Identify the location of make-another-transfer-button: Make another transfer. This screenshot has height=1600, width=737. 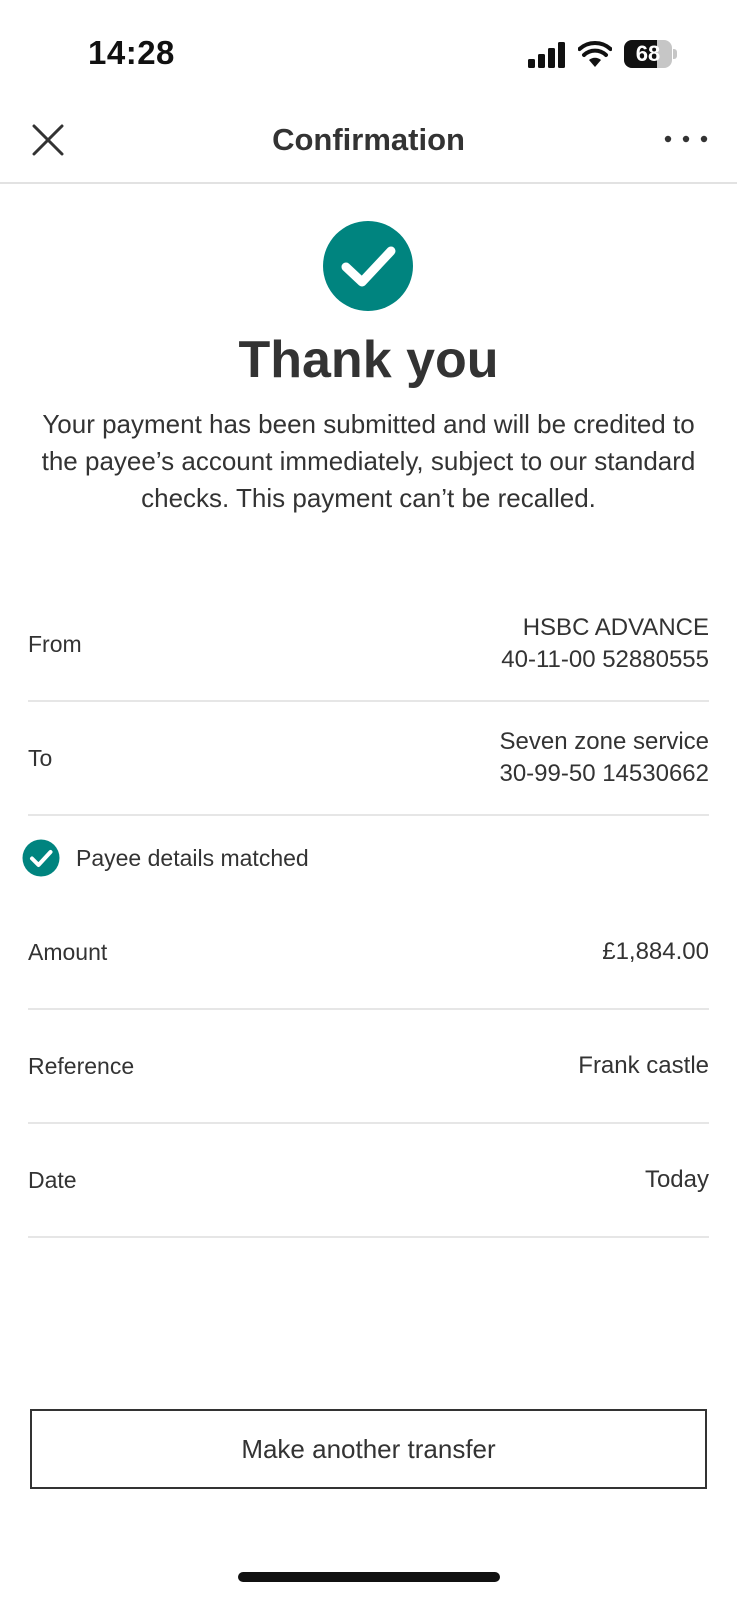
(368, 1449).